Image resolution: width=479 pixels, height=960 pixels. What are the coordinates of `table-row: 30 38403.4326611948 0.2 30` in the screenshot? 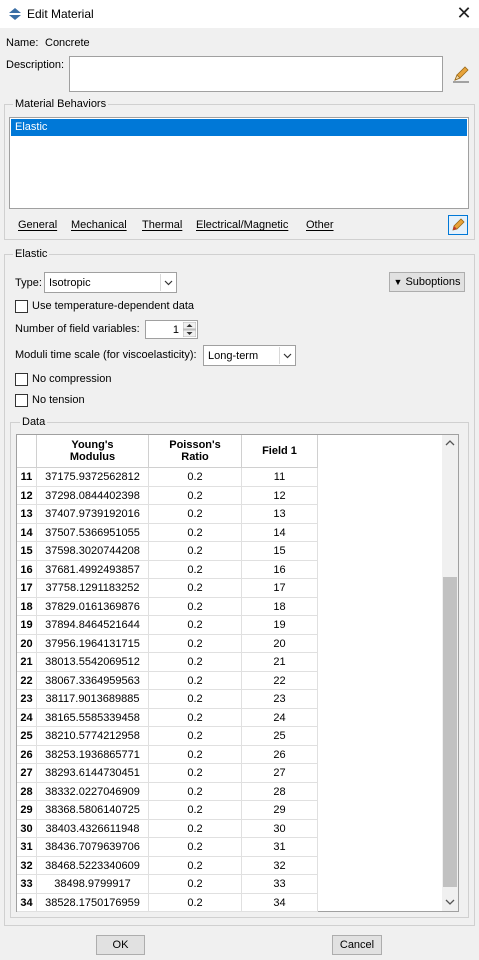 It's located at (167, 828).